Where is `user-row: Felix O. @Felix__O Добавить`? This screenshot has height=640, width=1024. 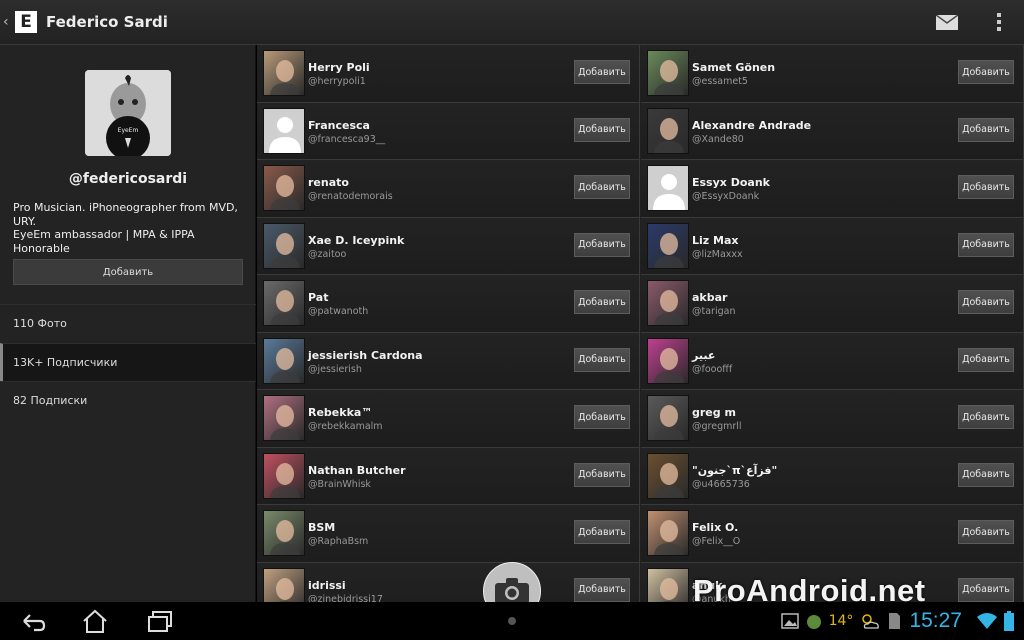
user-row: Felix O. @Felix__O Добавить is located at coordinates (832, 534).